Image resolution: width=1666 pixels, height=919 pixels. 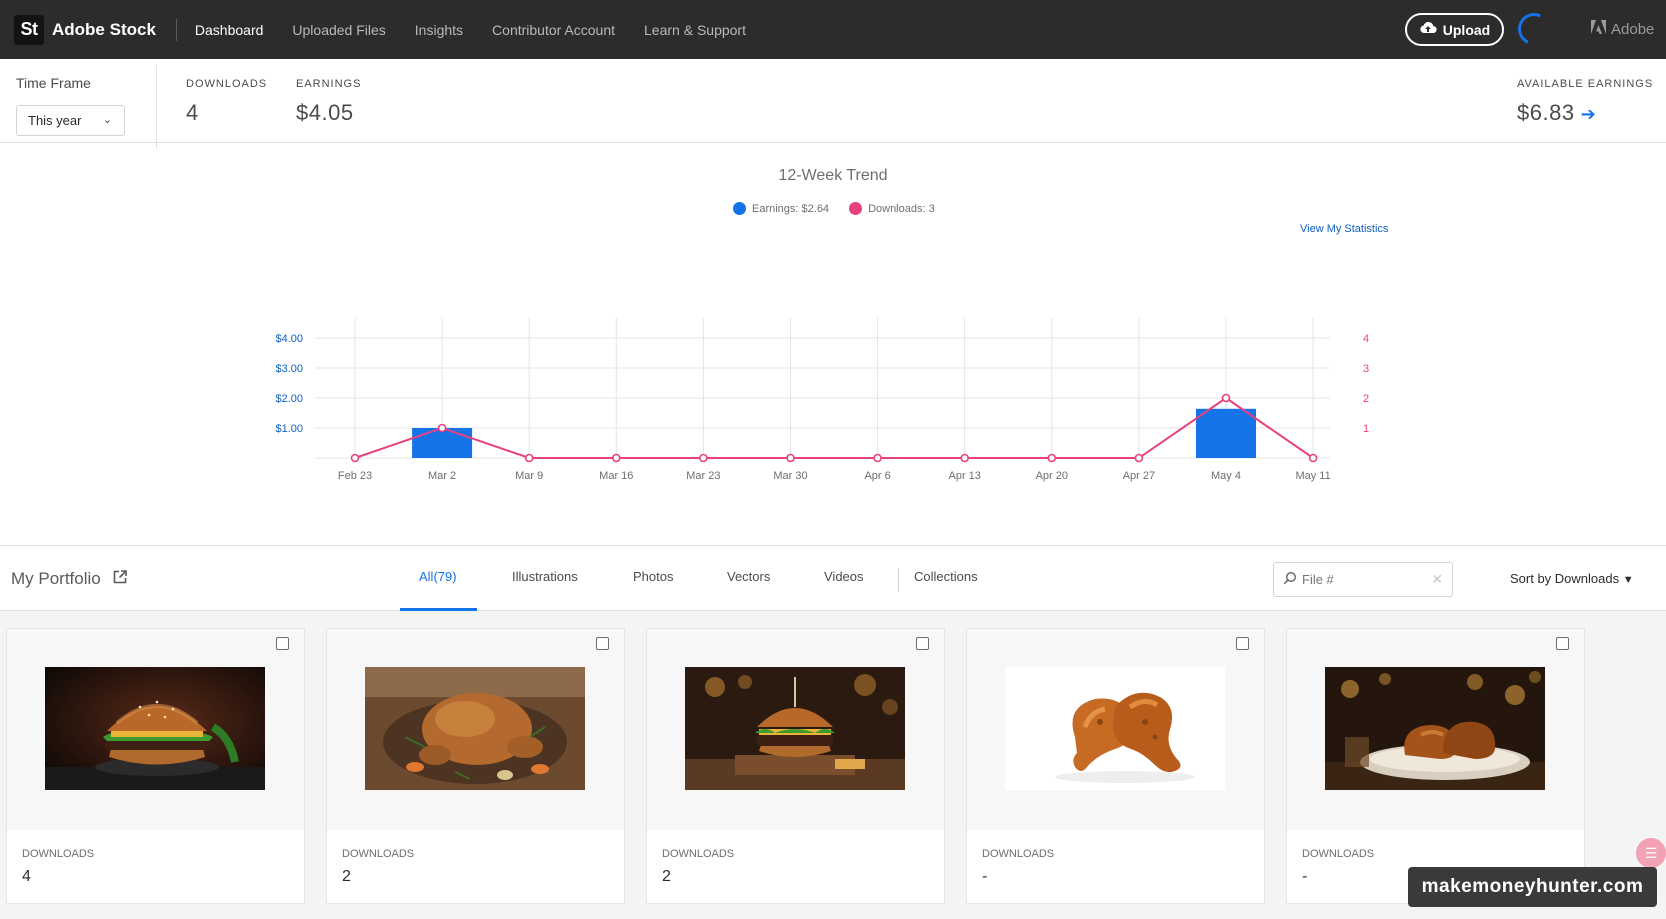 What do you see at coordinates (703, 476) in the screenshot?
I see `x-tick-label: Mar 23` at bounding box center [703, 476].